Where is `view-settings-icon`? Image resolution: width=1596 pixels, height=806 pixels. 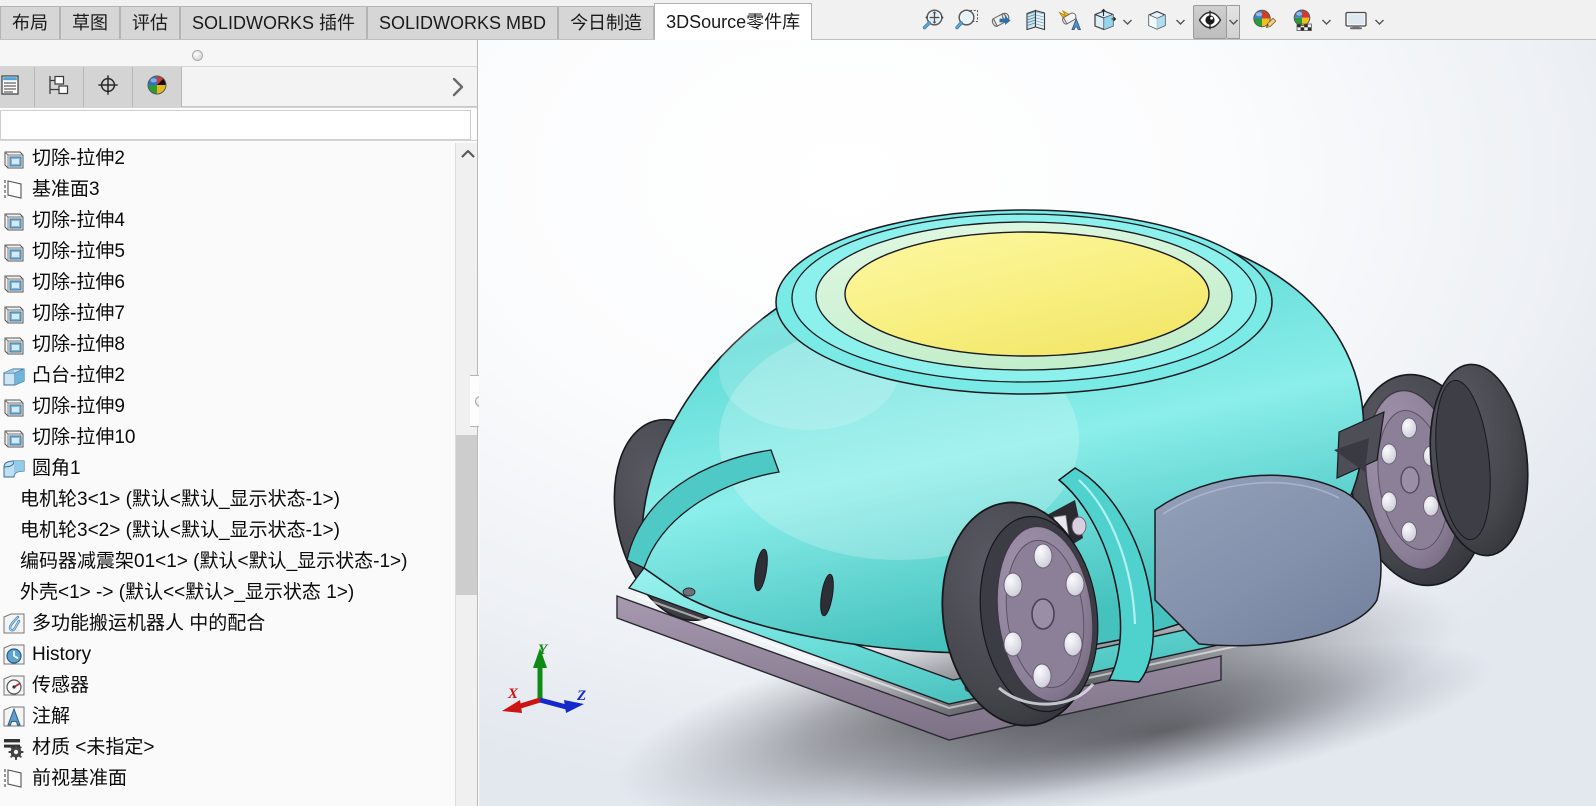 view-settings-icon is located at coordinates (1356, 22).